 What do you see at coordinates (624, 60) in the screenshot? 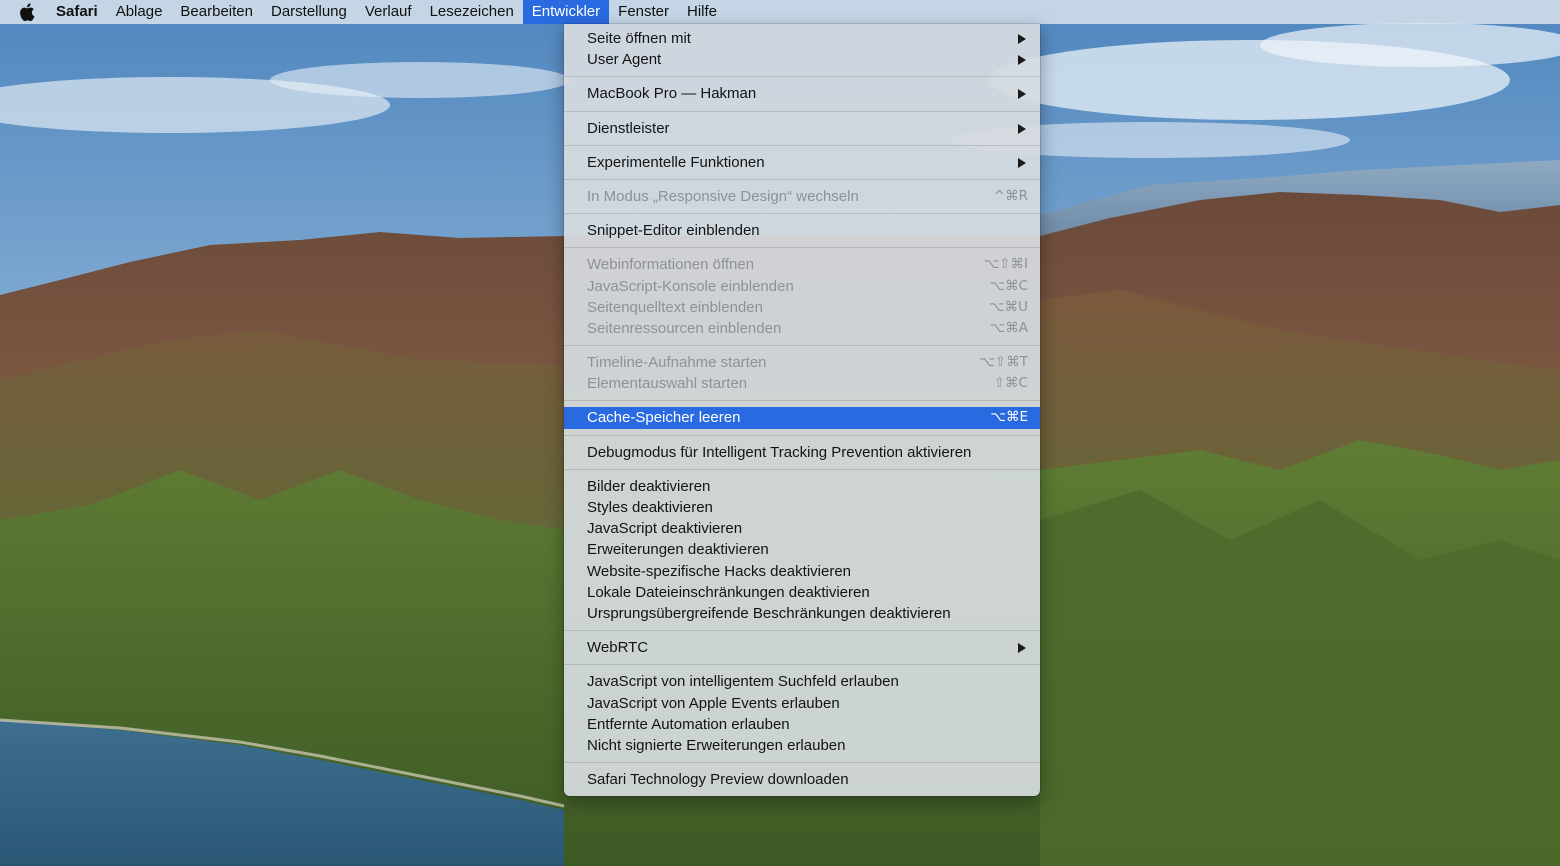
I see `menu-item-label: User Agent` at bounding box center [624, 60].